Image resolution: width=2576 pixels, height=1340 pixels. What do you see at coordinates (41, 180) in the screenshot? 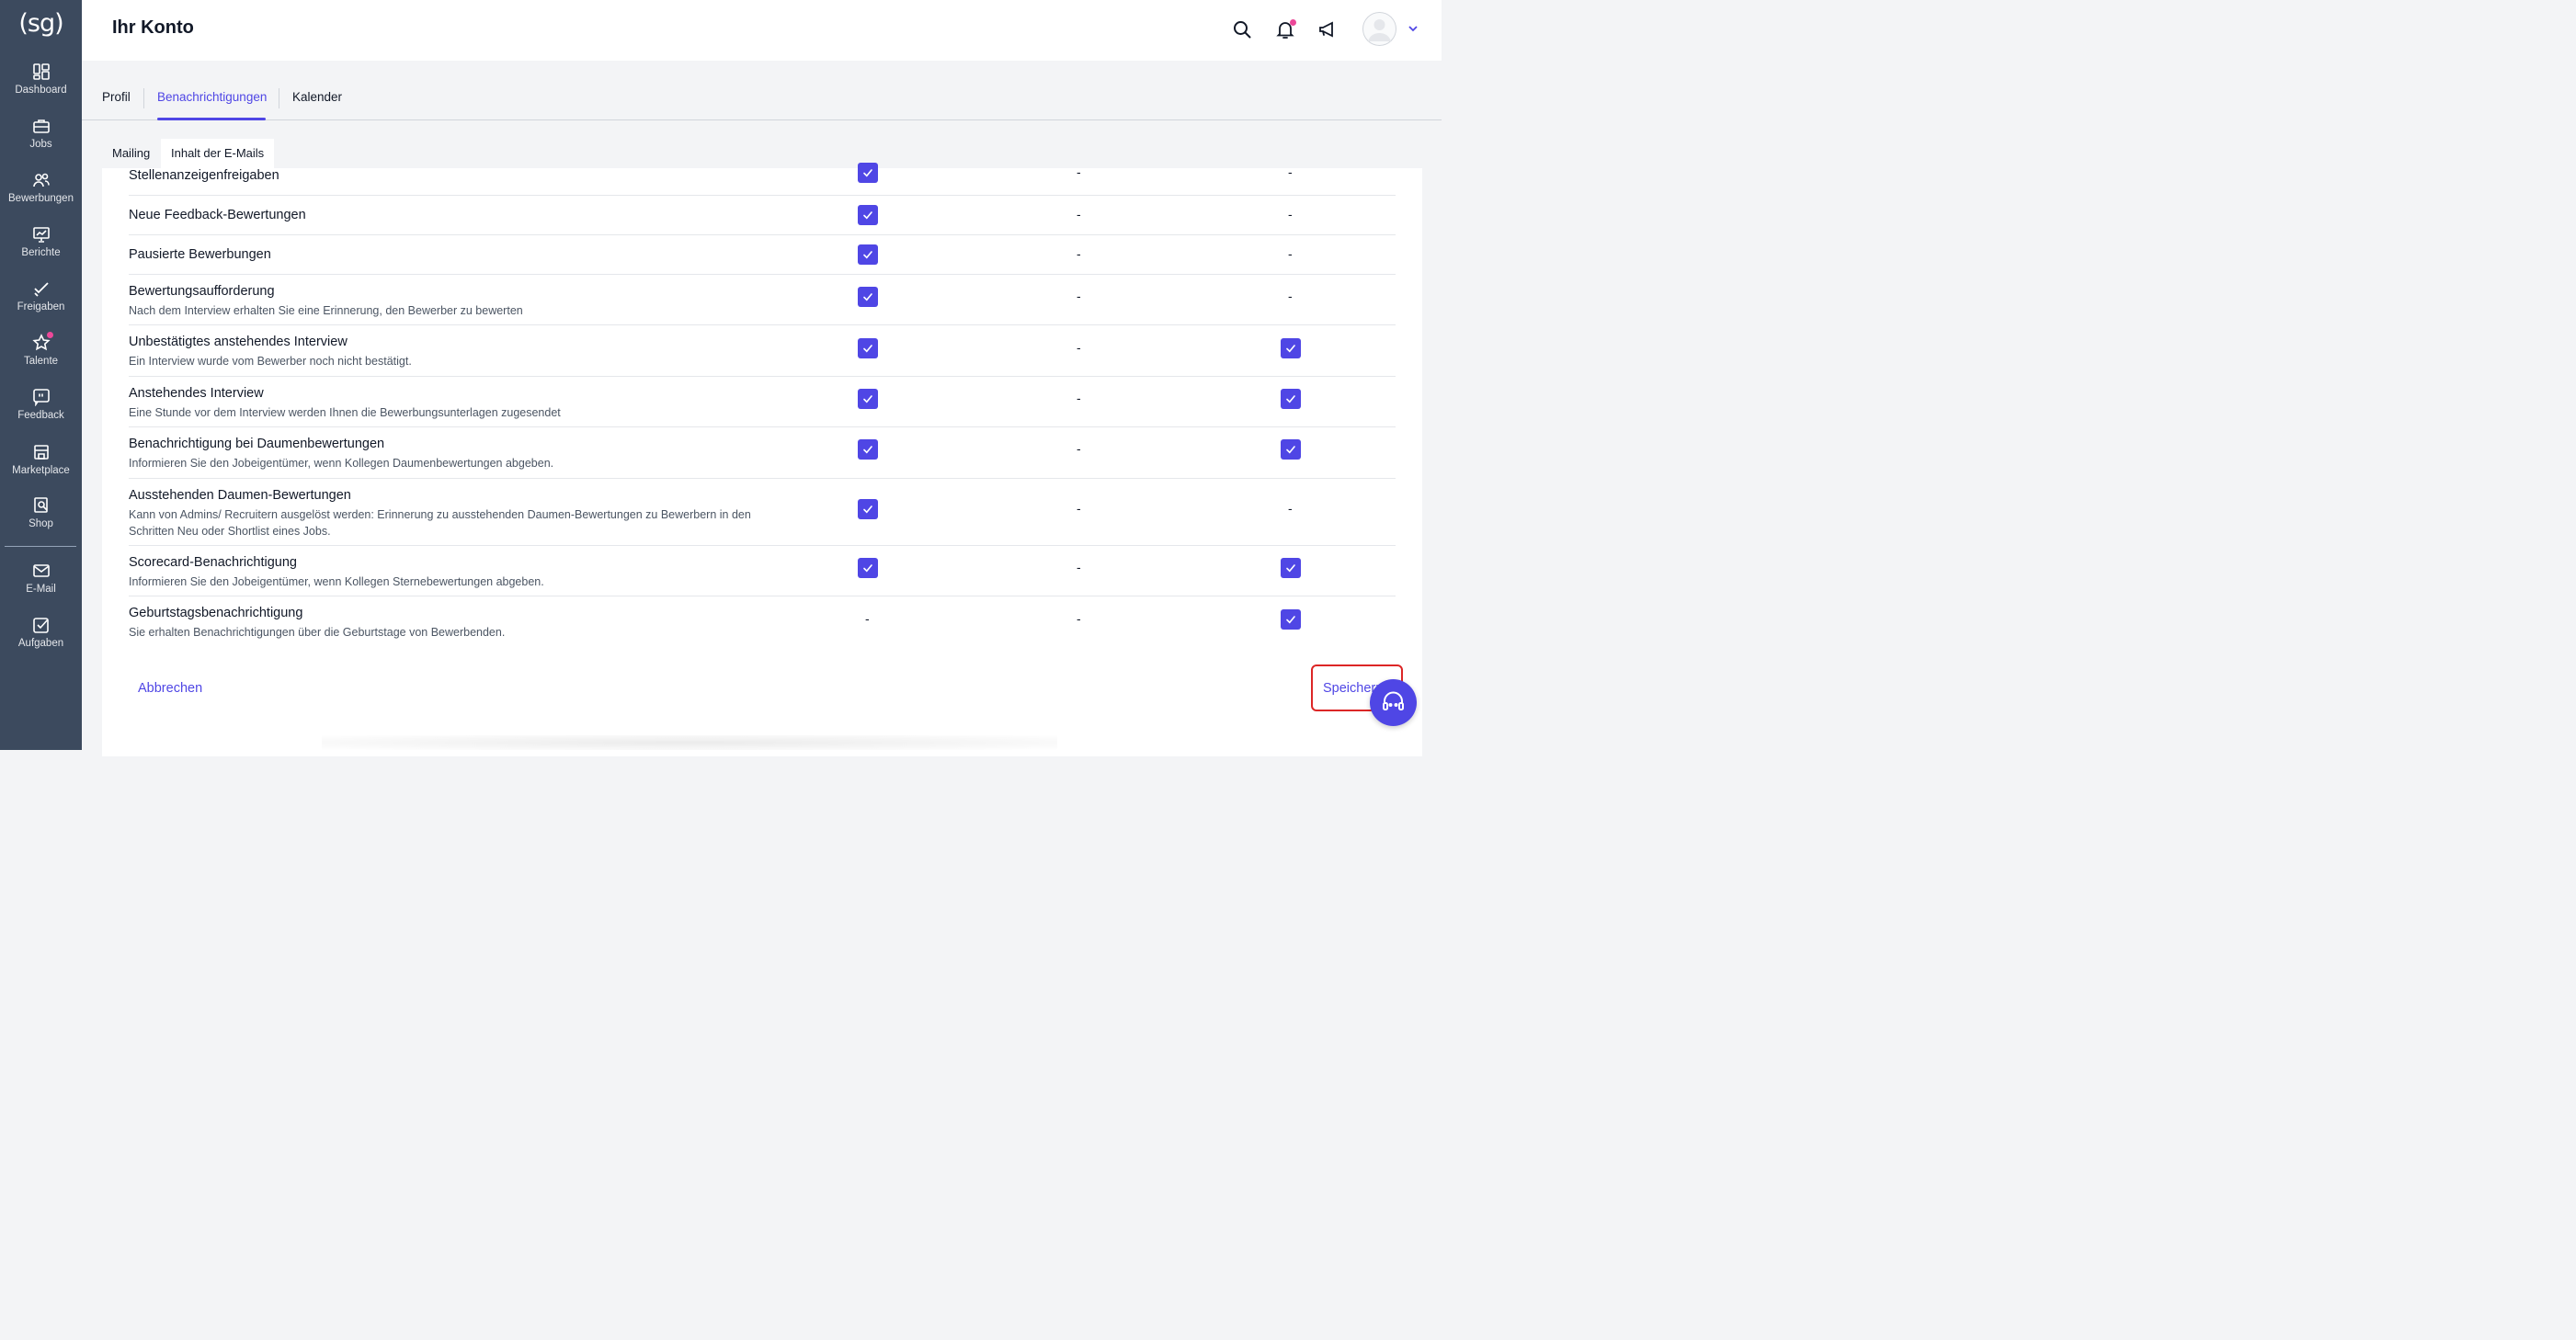
I see `users-icon` at bounding box center [41, 180].